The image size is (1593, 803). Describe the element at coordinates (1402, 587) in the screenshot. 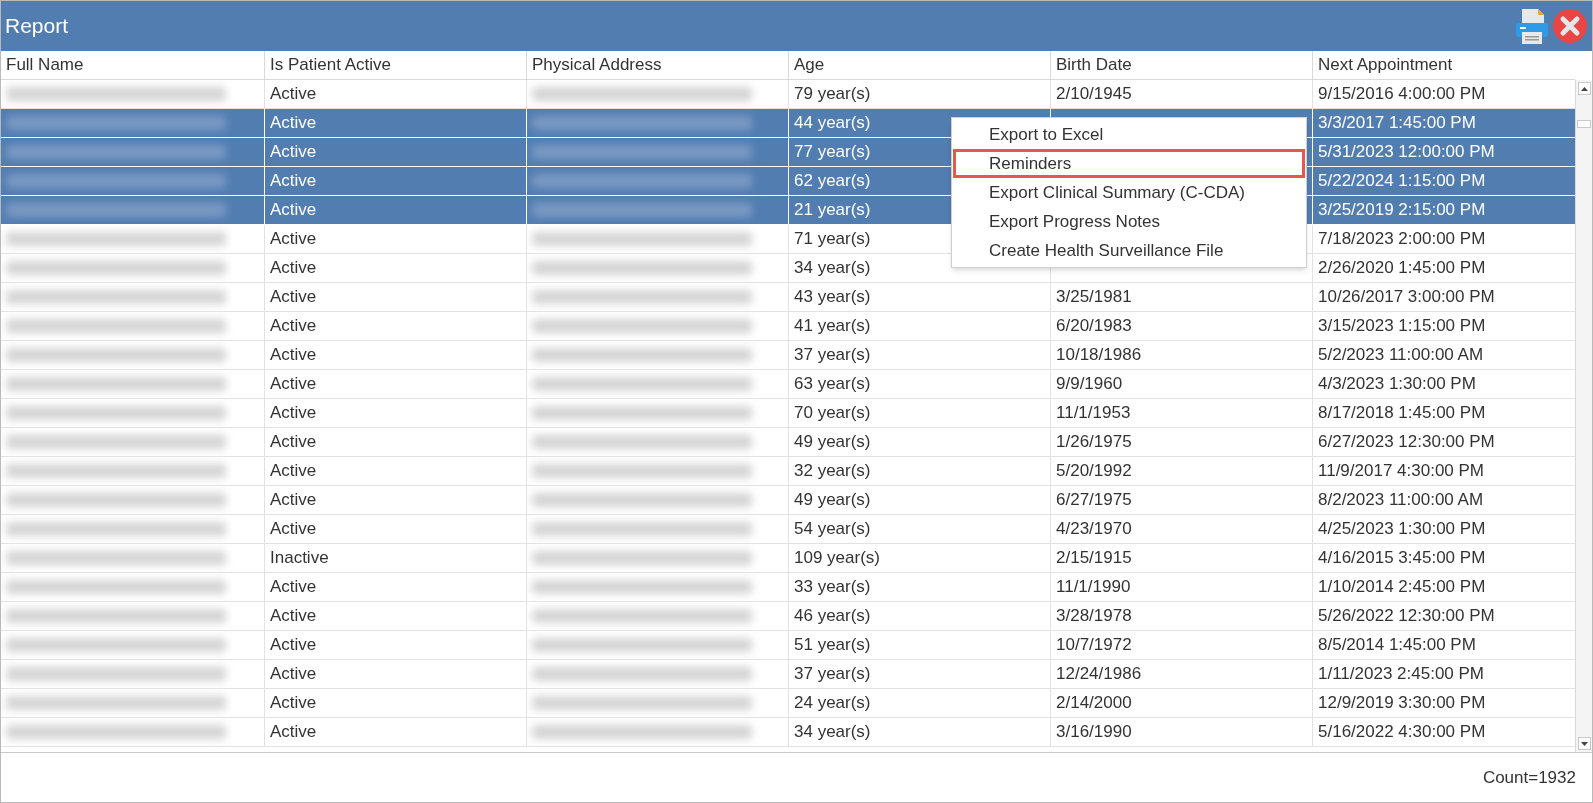

I see `table-cell-text: 1/10/2014 2:45:00 PM` at that location.